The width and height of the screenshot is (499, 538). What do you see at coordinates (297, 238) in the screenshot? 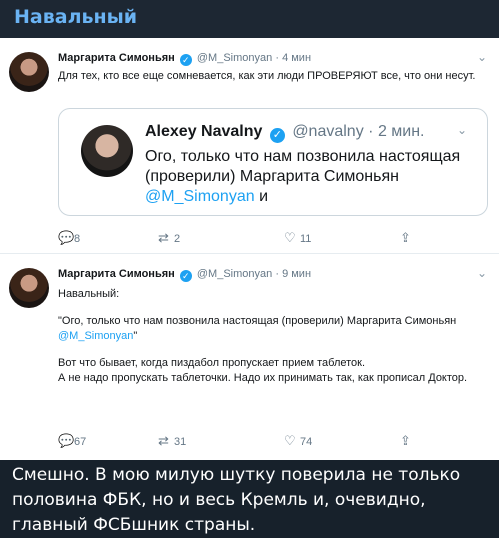
I see `like-button: ♡ 11` at bounding box center [297, 238].